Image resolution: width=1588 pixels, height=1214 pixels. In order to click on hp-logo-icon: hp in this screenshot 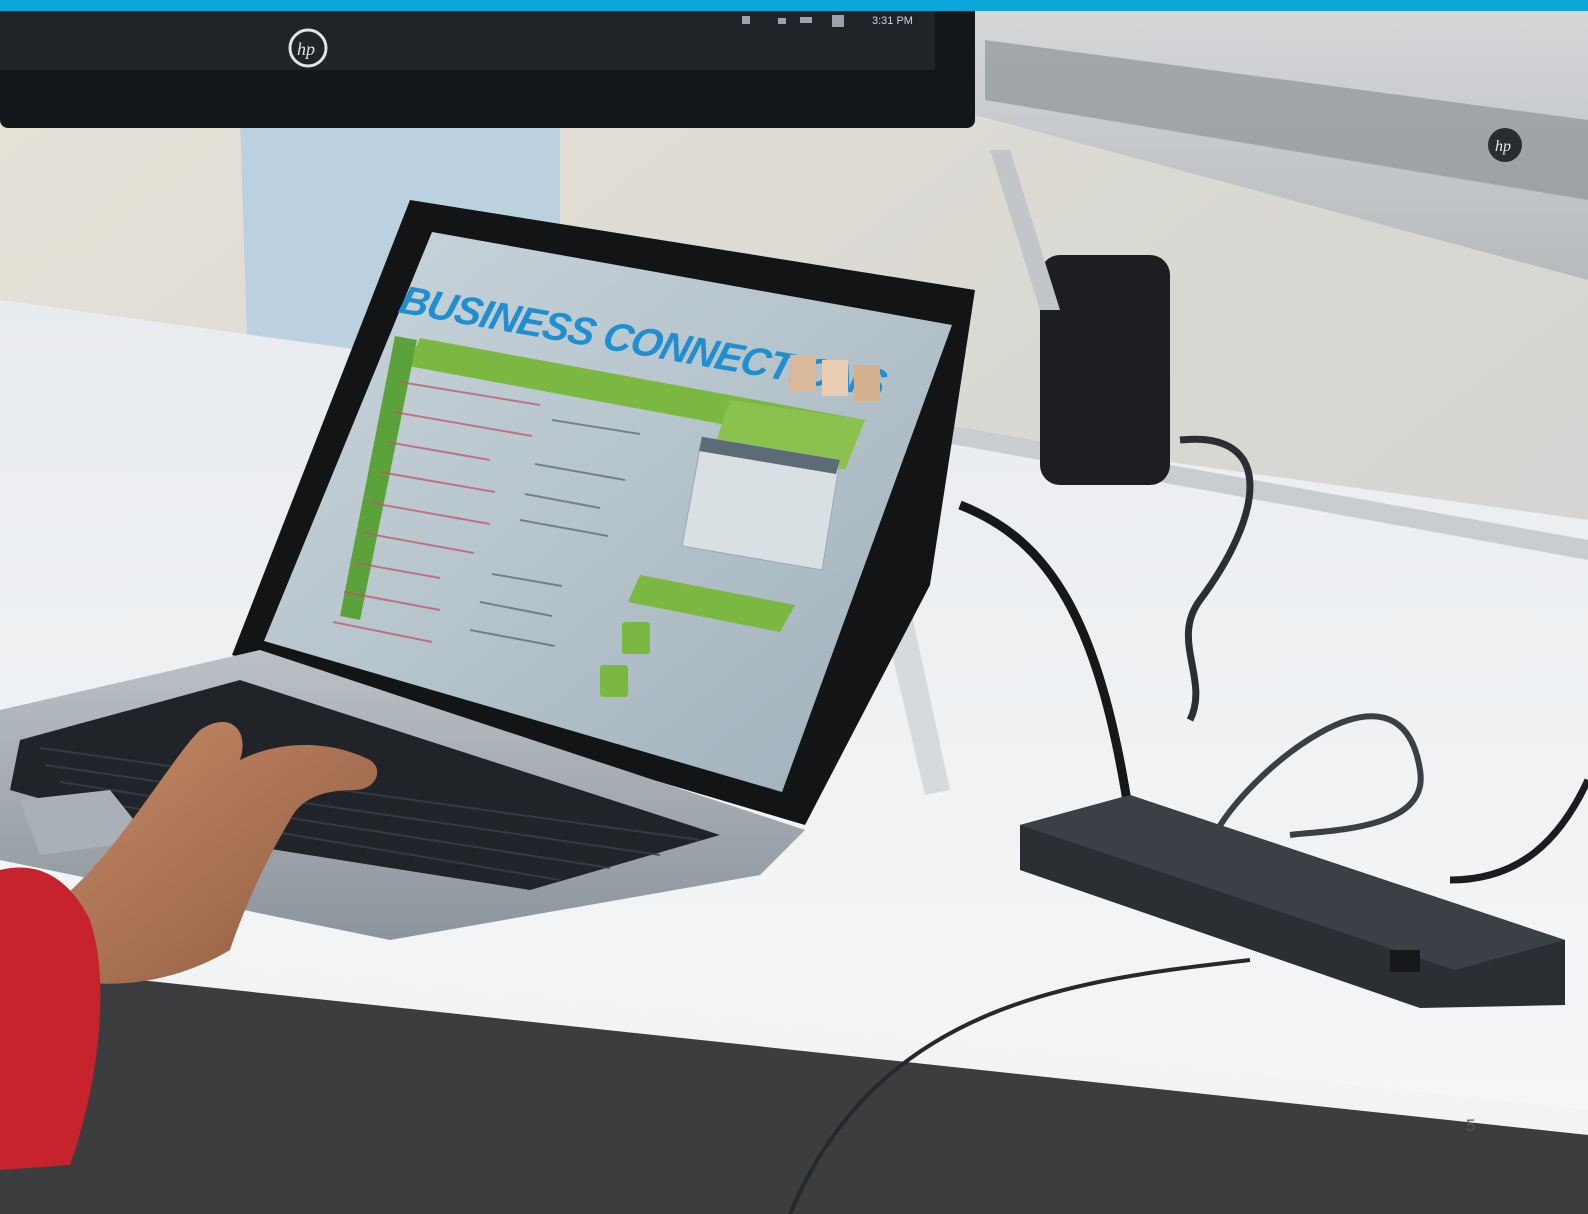, I will do `click(1505, 145)`.